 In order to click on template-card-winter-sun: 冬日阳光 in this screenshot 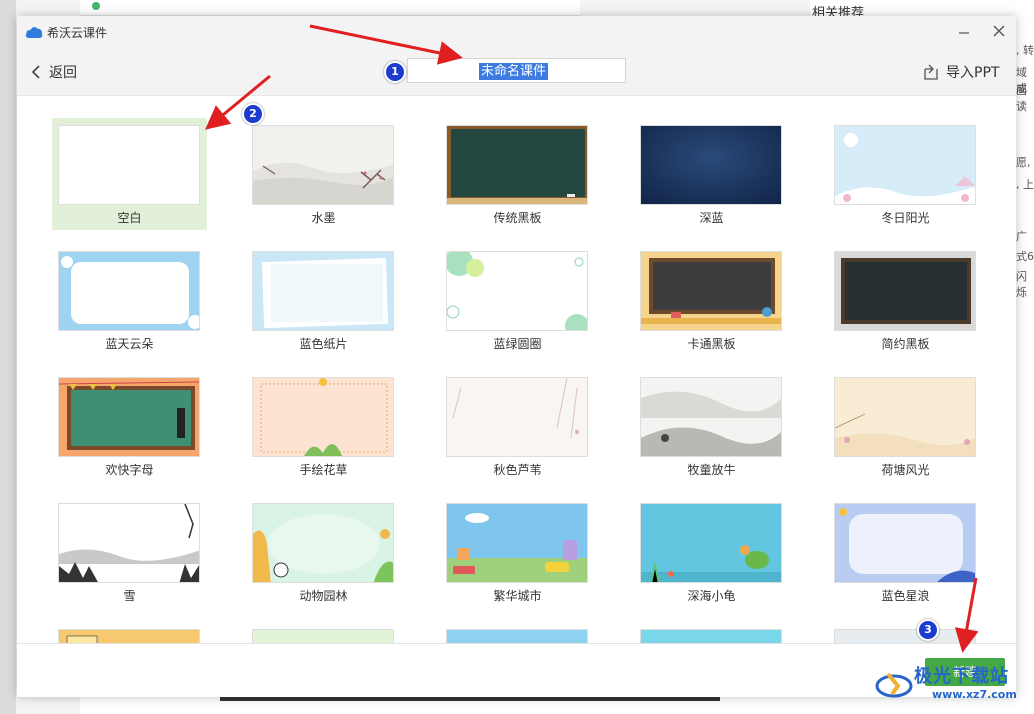, I will do `click(905, 174)`.